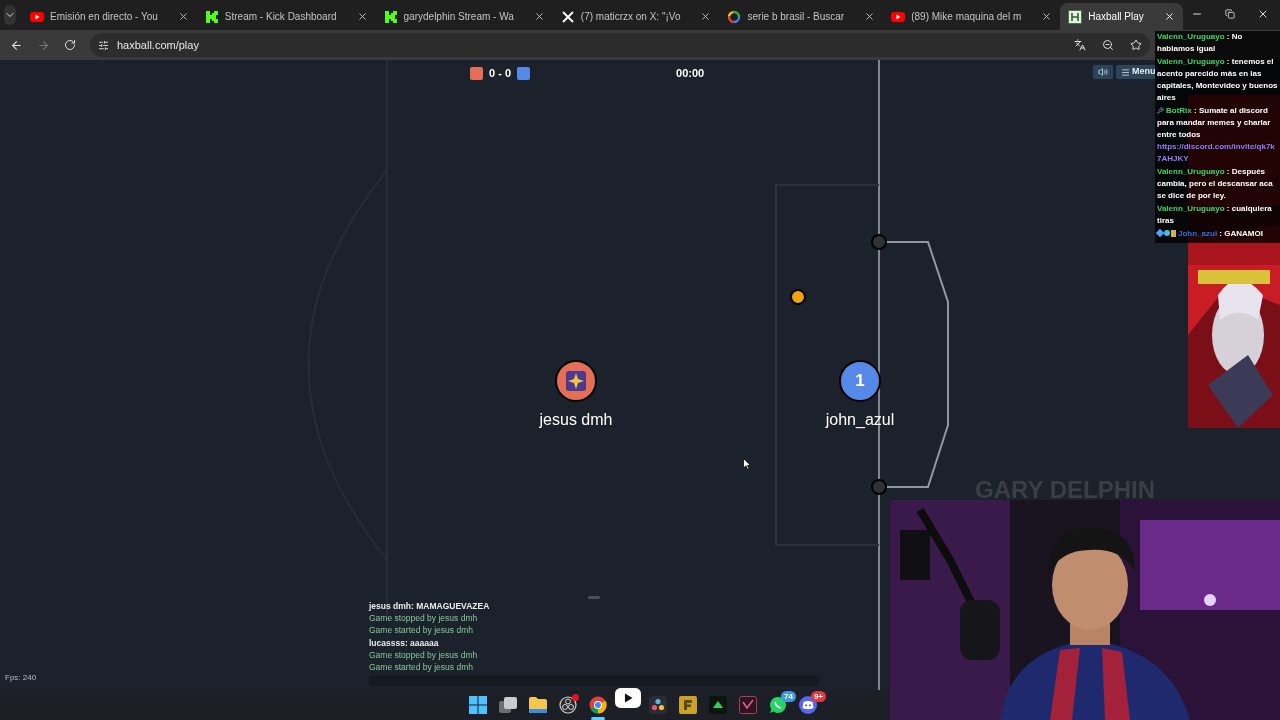  I want to click on score: 0 - 0, so click(500, 73).